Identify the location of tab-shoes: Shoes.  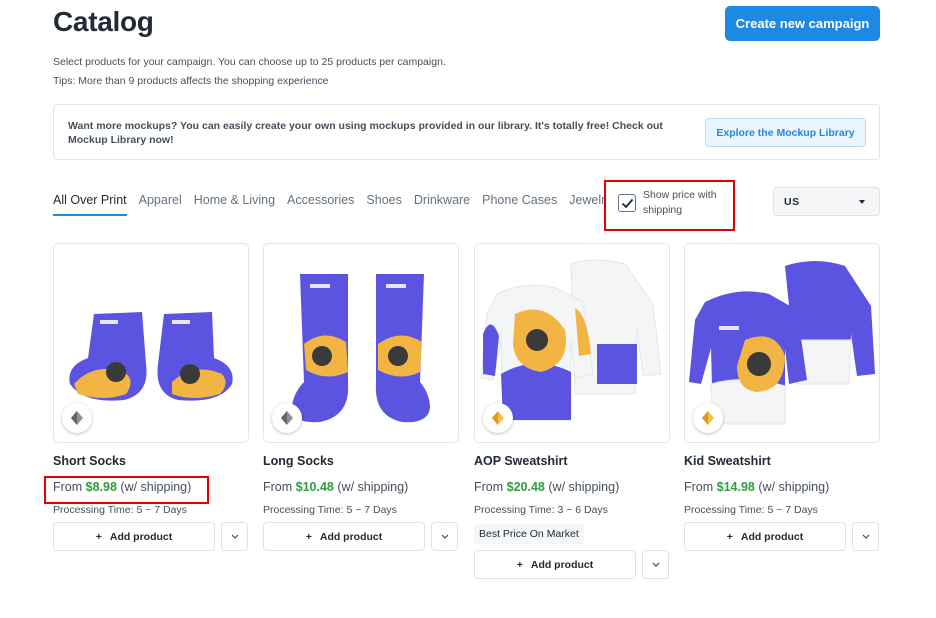
(383, 201).